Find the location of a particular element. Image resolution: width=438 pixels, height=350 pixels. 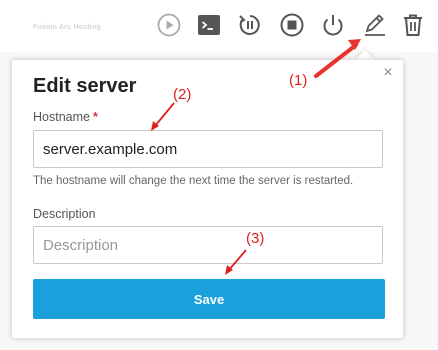

close-icon: × is located at coordinates (388, 73).